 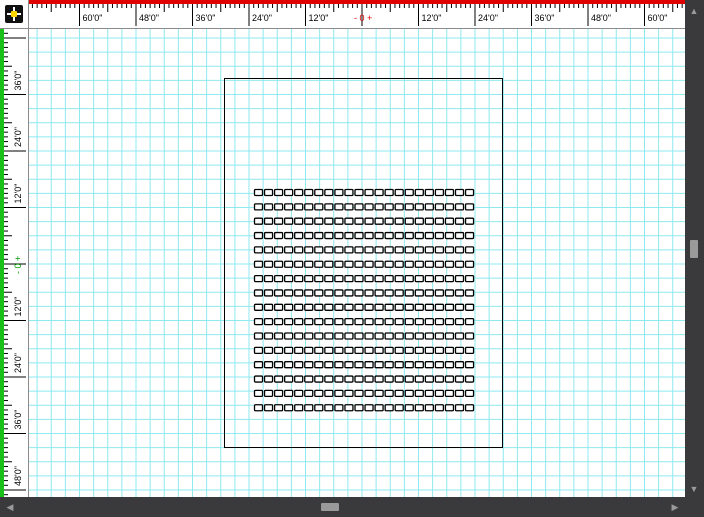 I want to click on horizontal-scroll-thumb, so click(x=330, y=507).